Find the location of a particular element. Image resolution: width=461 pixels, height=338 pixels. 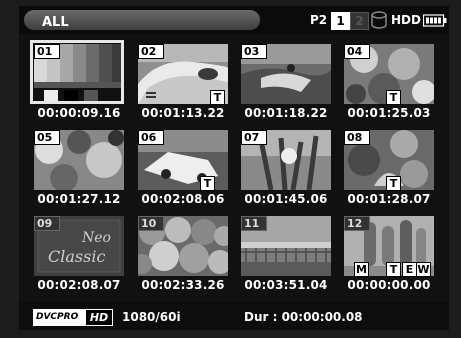

clip-timecode: 00:01:25.03 is located at coordinates (389, 113).